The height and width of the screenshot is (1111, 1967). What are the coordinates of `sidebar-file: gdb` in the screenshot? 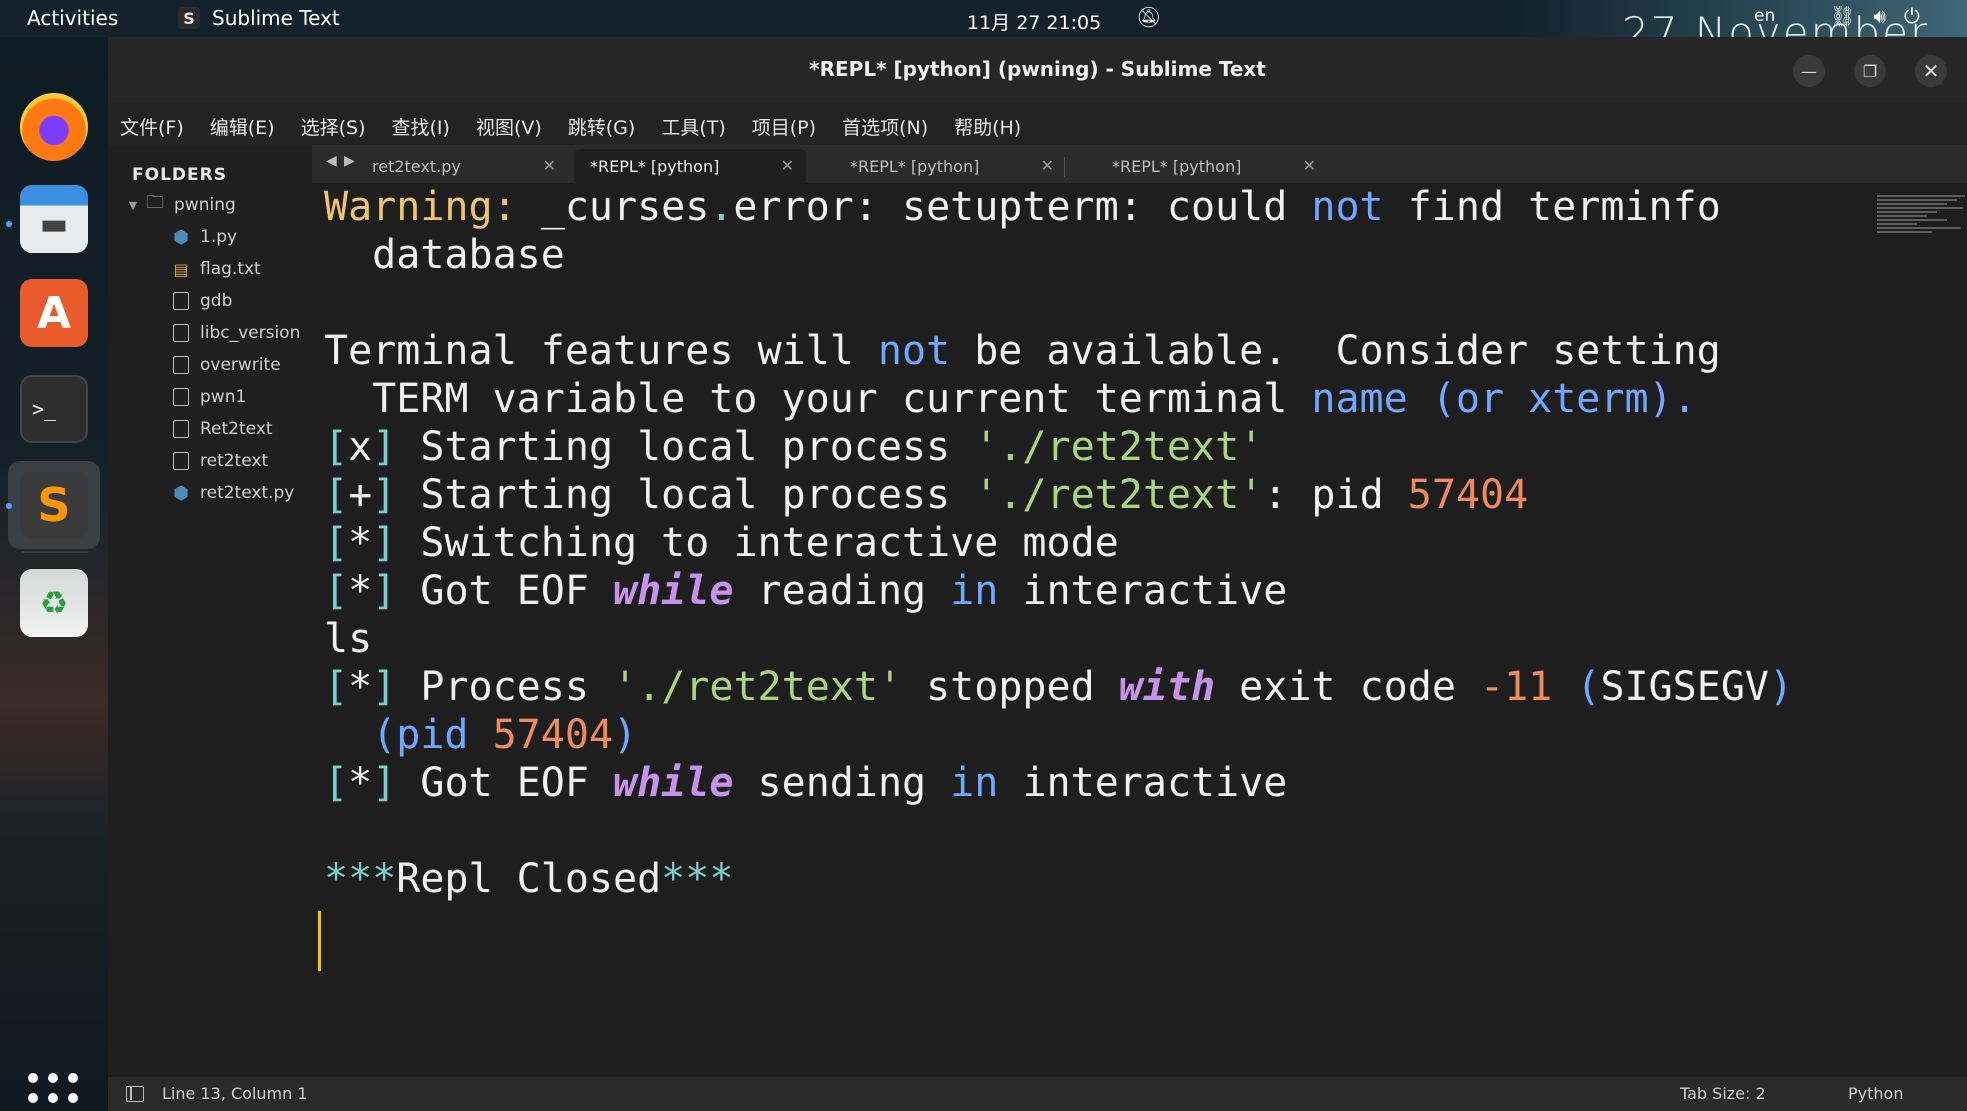 It's located at (202, 301).